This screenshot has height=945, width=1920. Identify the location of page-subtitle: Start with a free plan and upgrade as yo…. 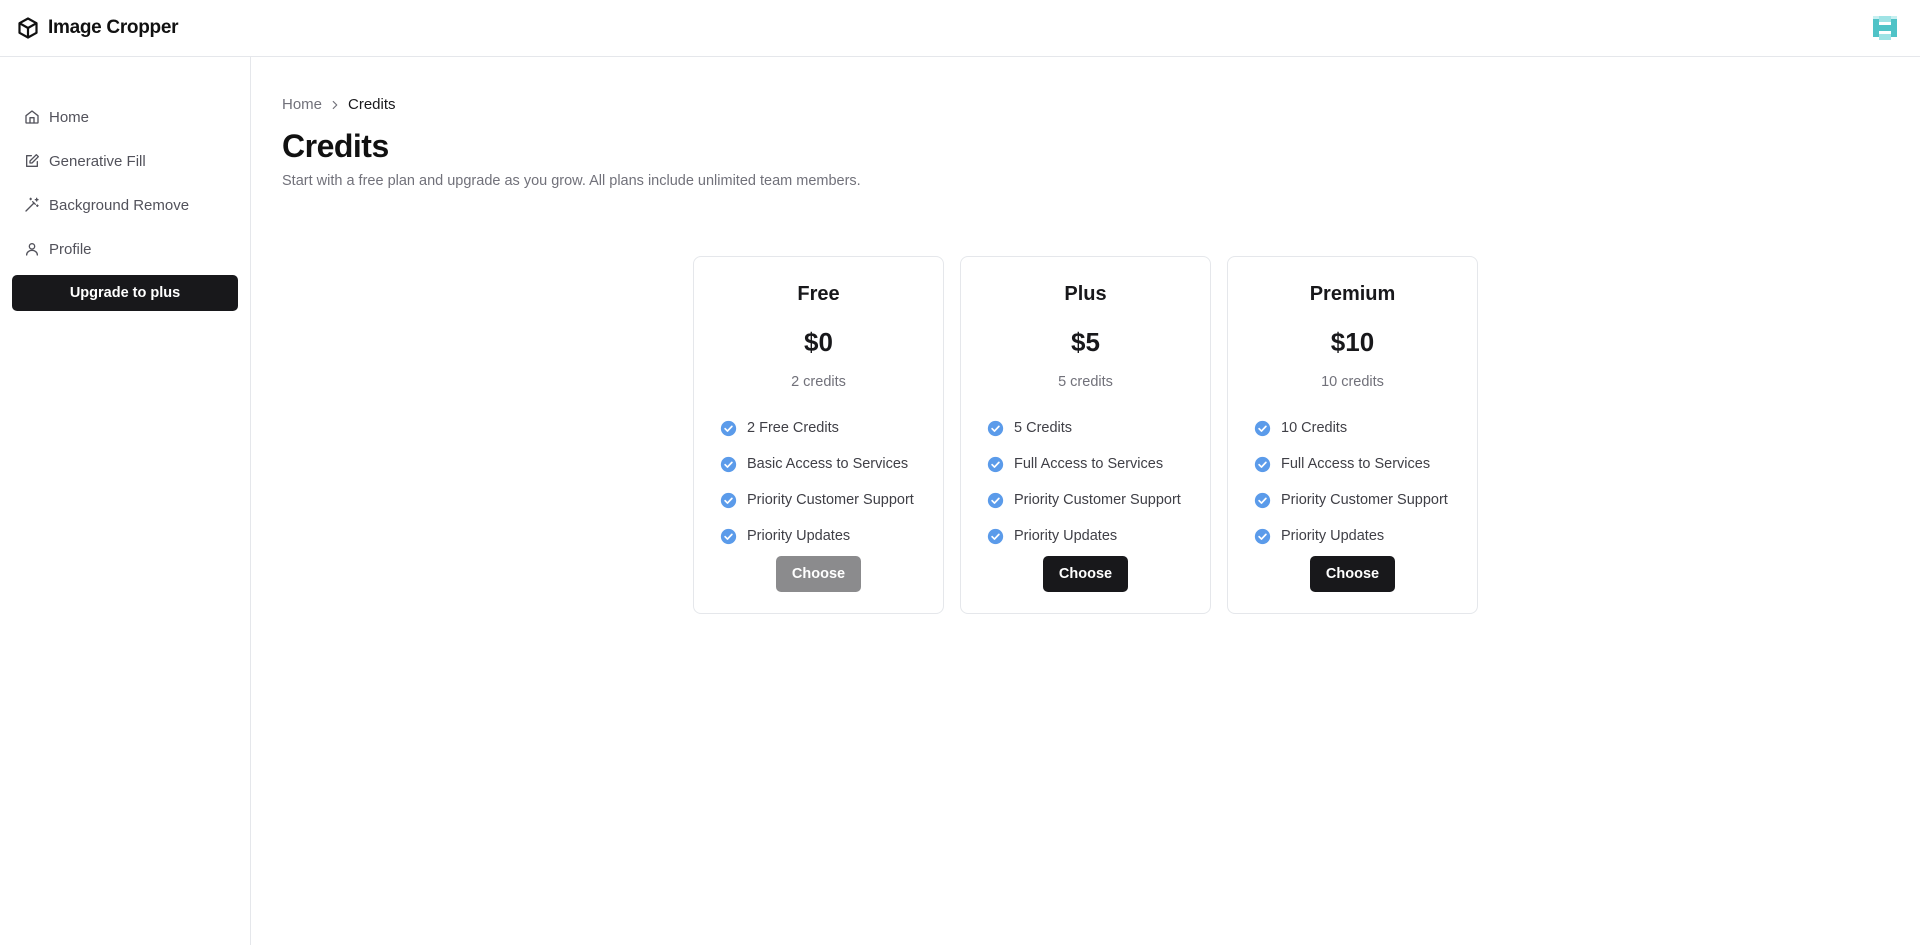
(571, 181).